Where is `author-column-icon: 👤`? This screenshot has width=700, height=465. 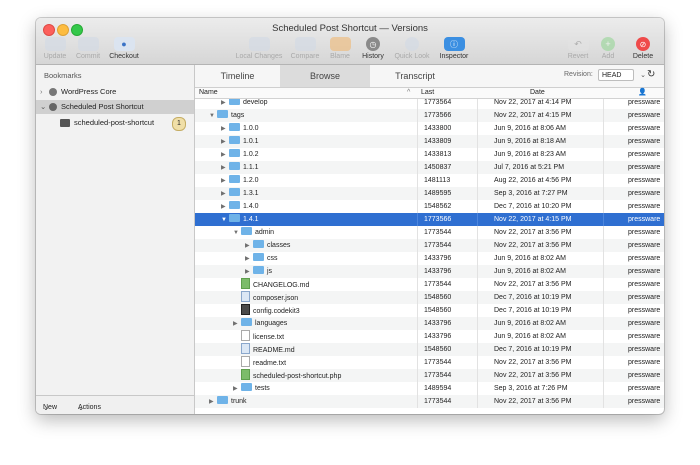 author-column-icon: 👤 is located at coordinates (642, 93).